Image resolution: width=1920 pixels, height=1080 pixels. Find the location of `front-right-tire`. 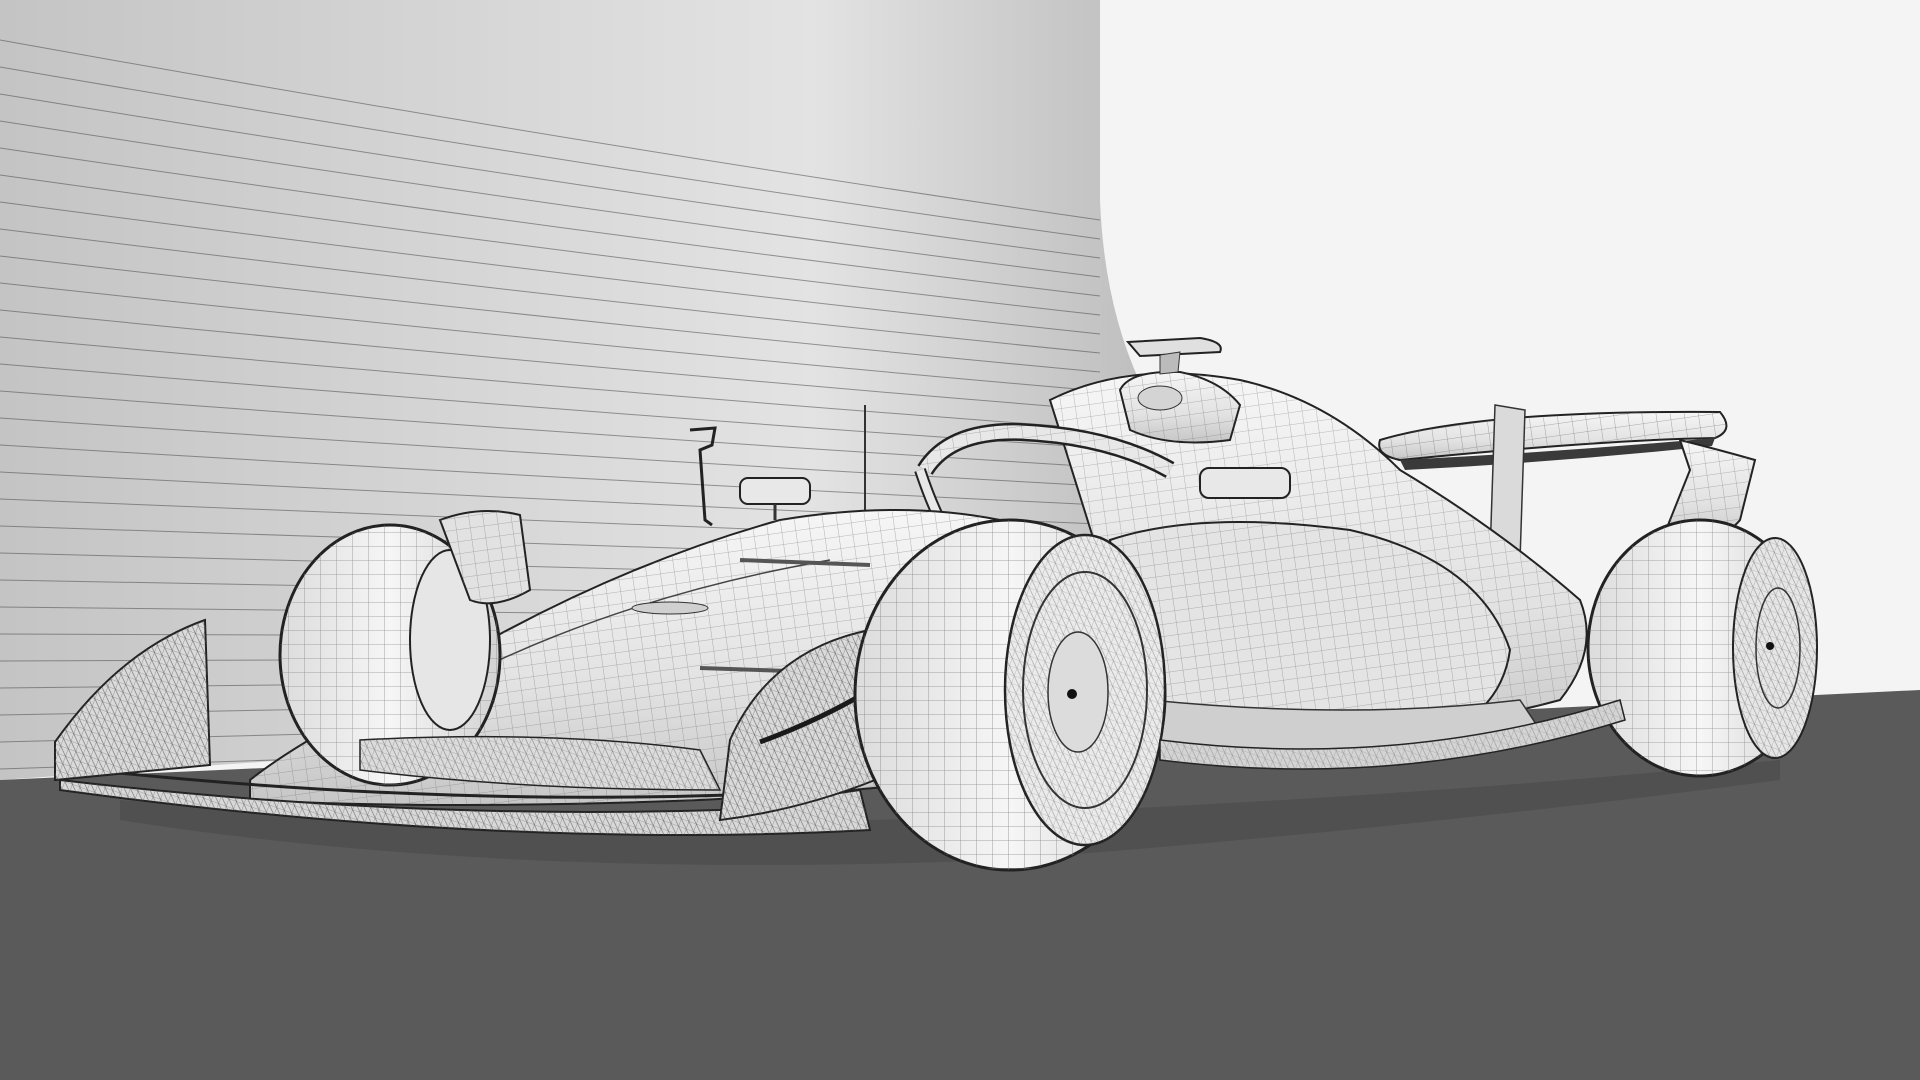

front-right-tire is located at coordinates (1010, 695).